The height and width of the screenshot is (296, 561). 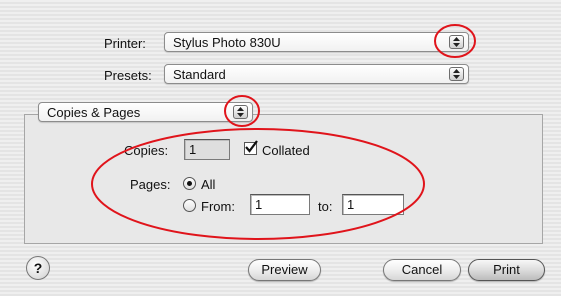 What do you see at coordinates (373, 204) in the screenshot?
I see `pages-to-field: 1` at bounding box center [373, 204].